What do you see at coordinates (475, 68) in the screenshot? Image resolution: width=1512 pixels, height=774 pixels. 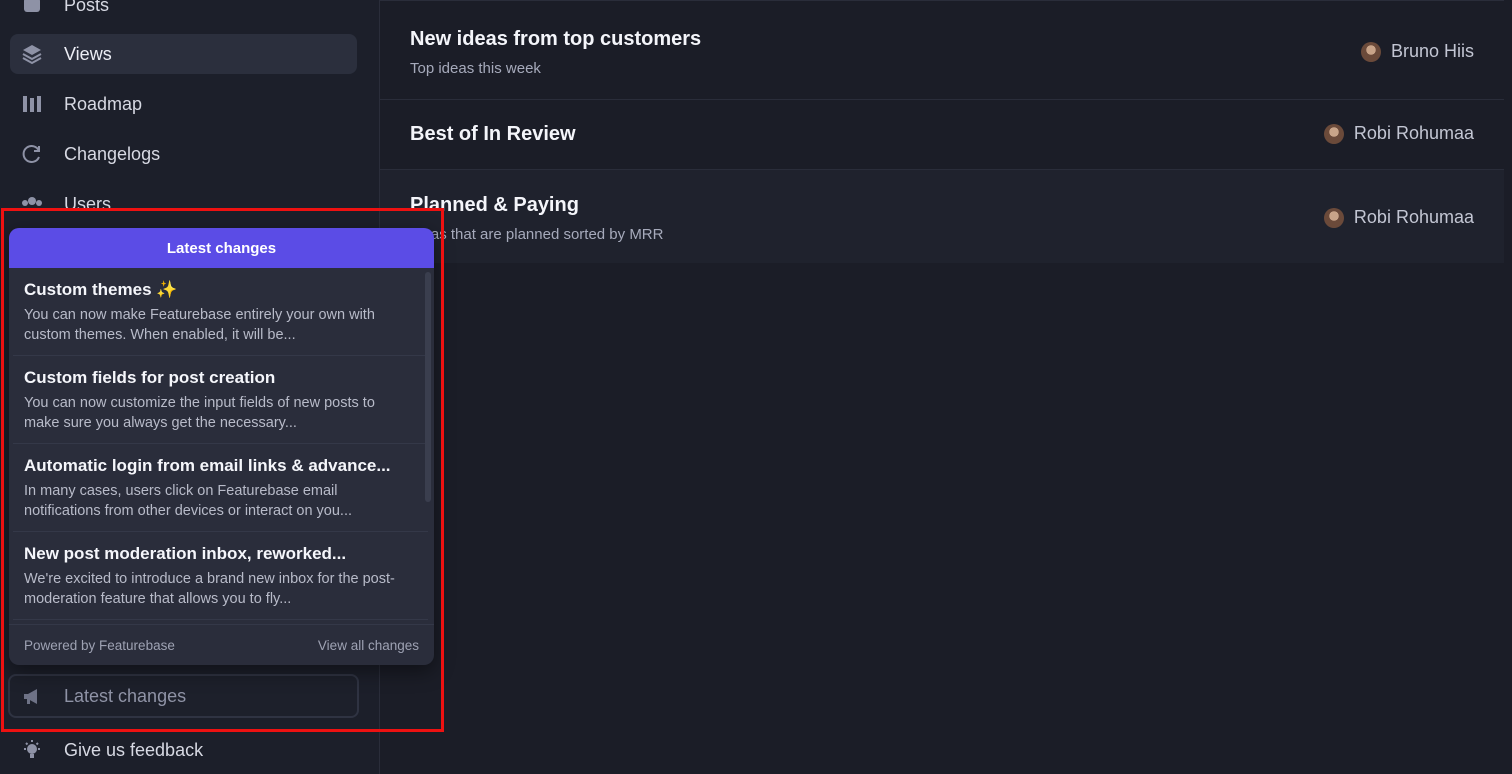 I see `view-subtitle: Top ideas this week` at bounding box center [475, 68].